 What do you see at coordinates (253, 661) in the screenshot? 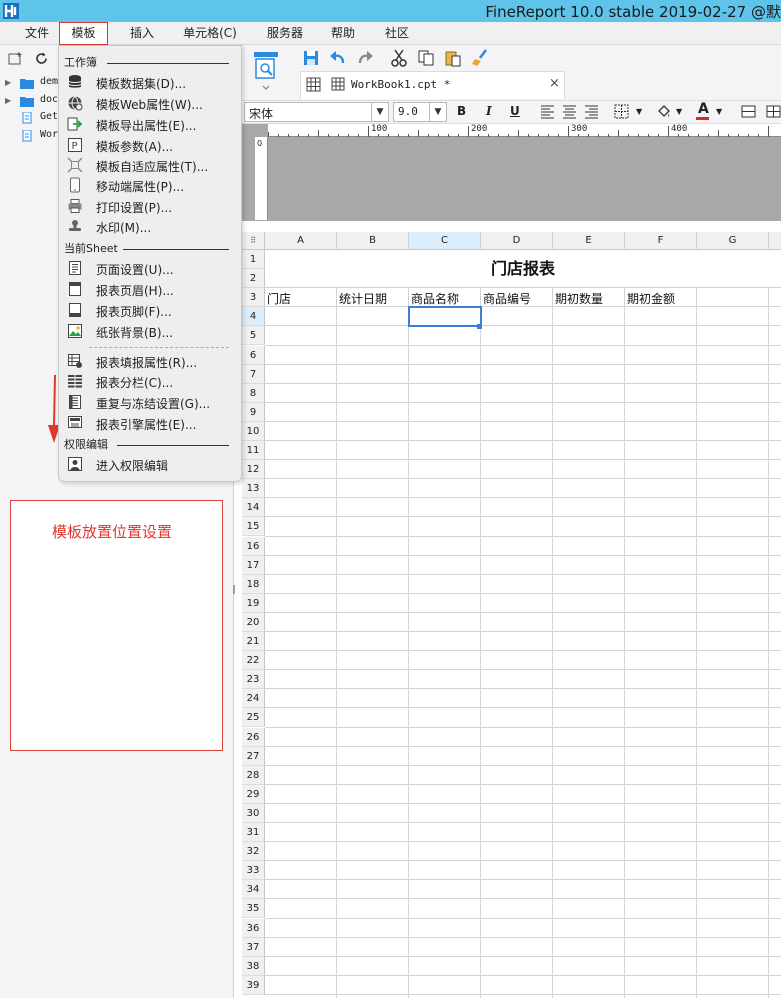
I see `row-header: 22` at bounding box center [253, 661].